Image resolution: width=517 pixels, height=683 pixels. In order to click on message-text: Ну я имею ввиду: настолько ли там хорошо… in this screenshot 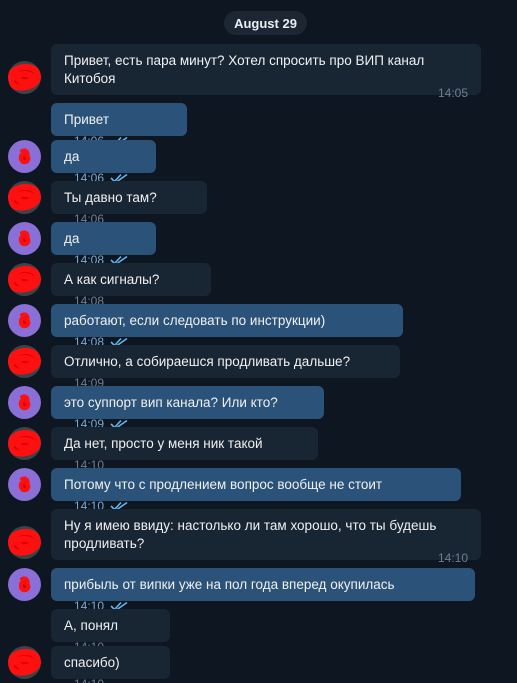, I will do `click(250, 534)`.